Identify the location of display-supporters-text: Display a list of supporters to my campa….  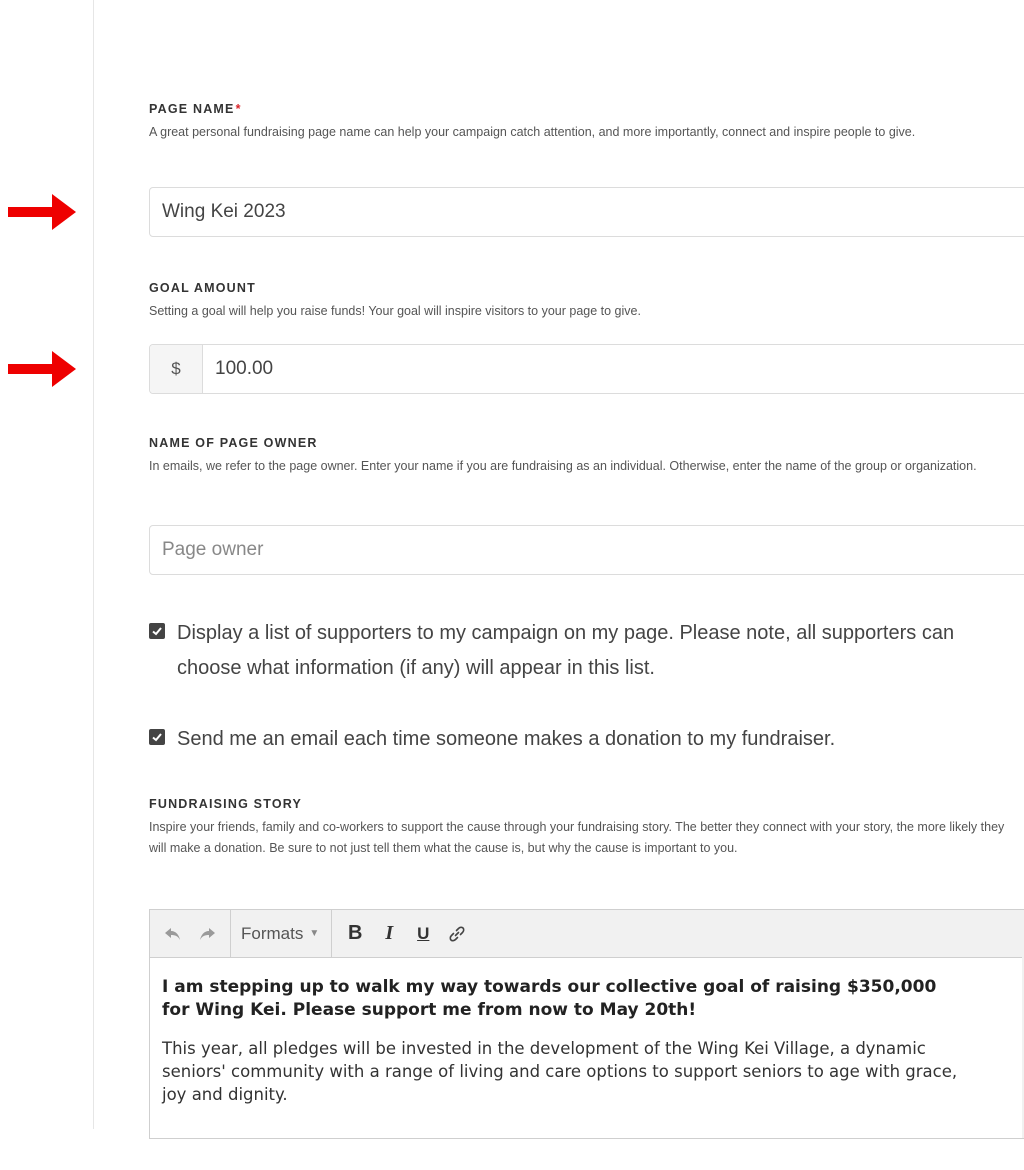
(566, 650).